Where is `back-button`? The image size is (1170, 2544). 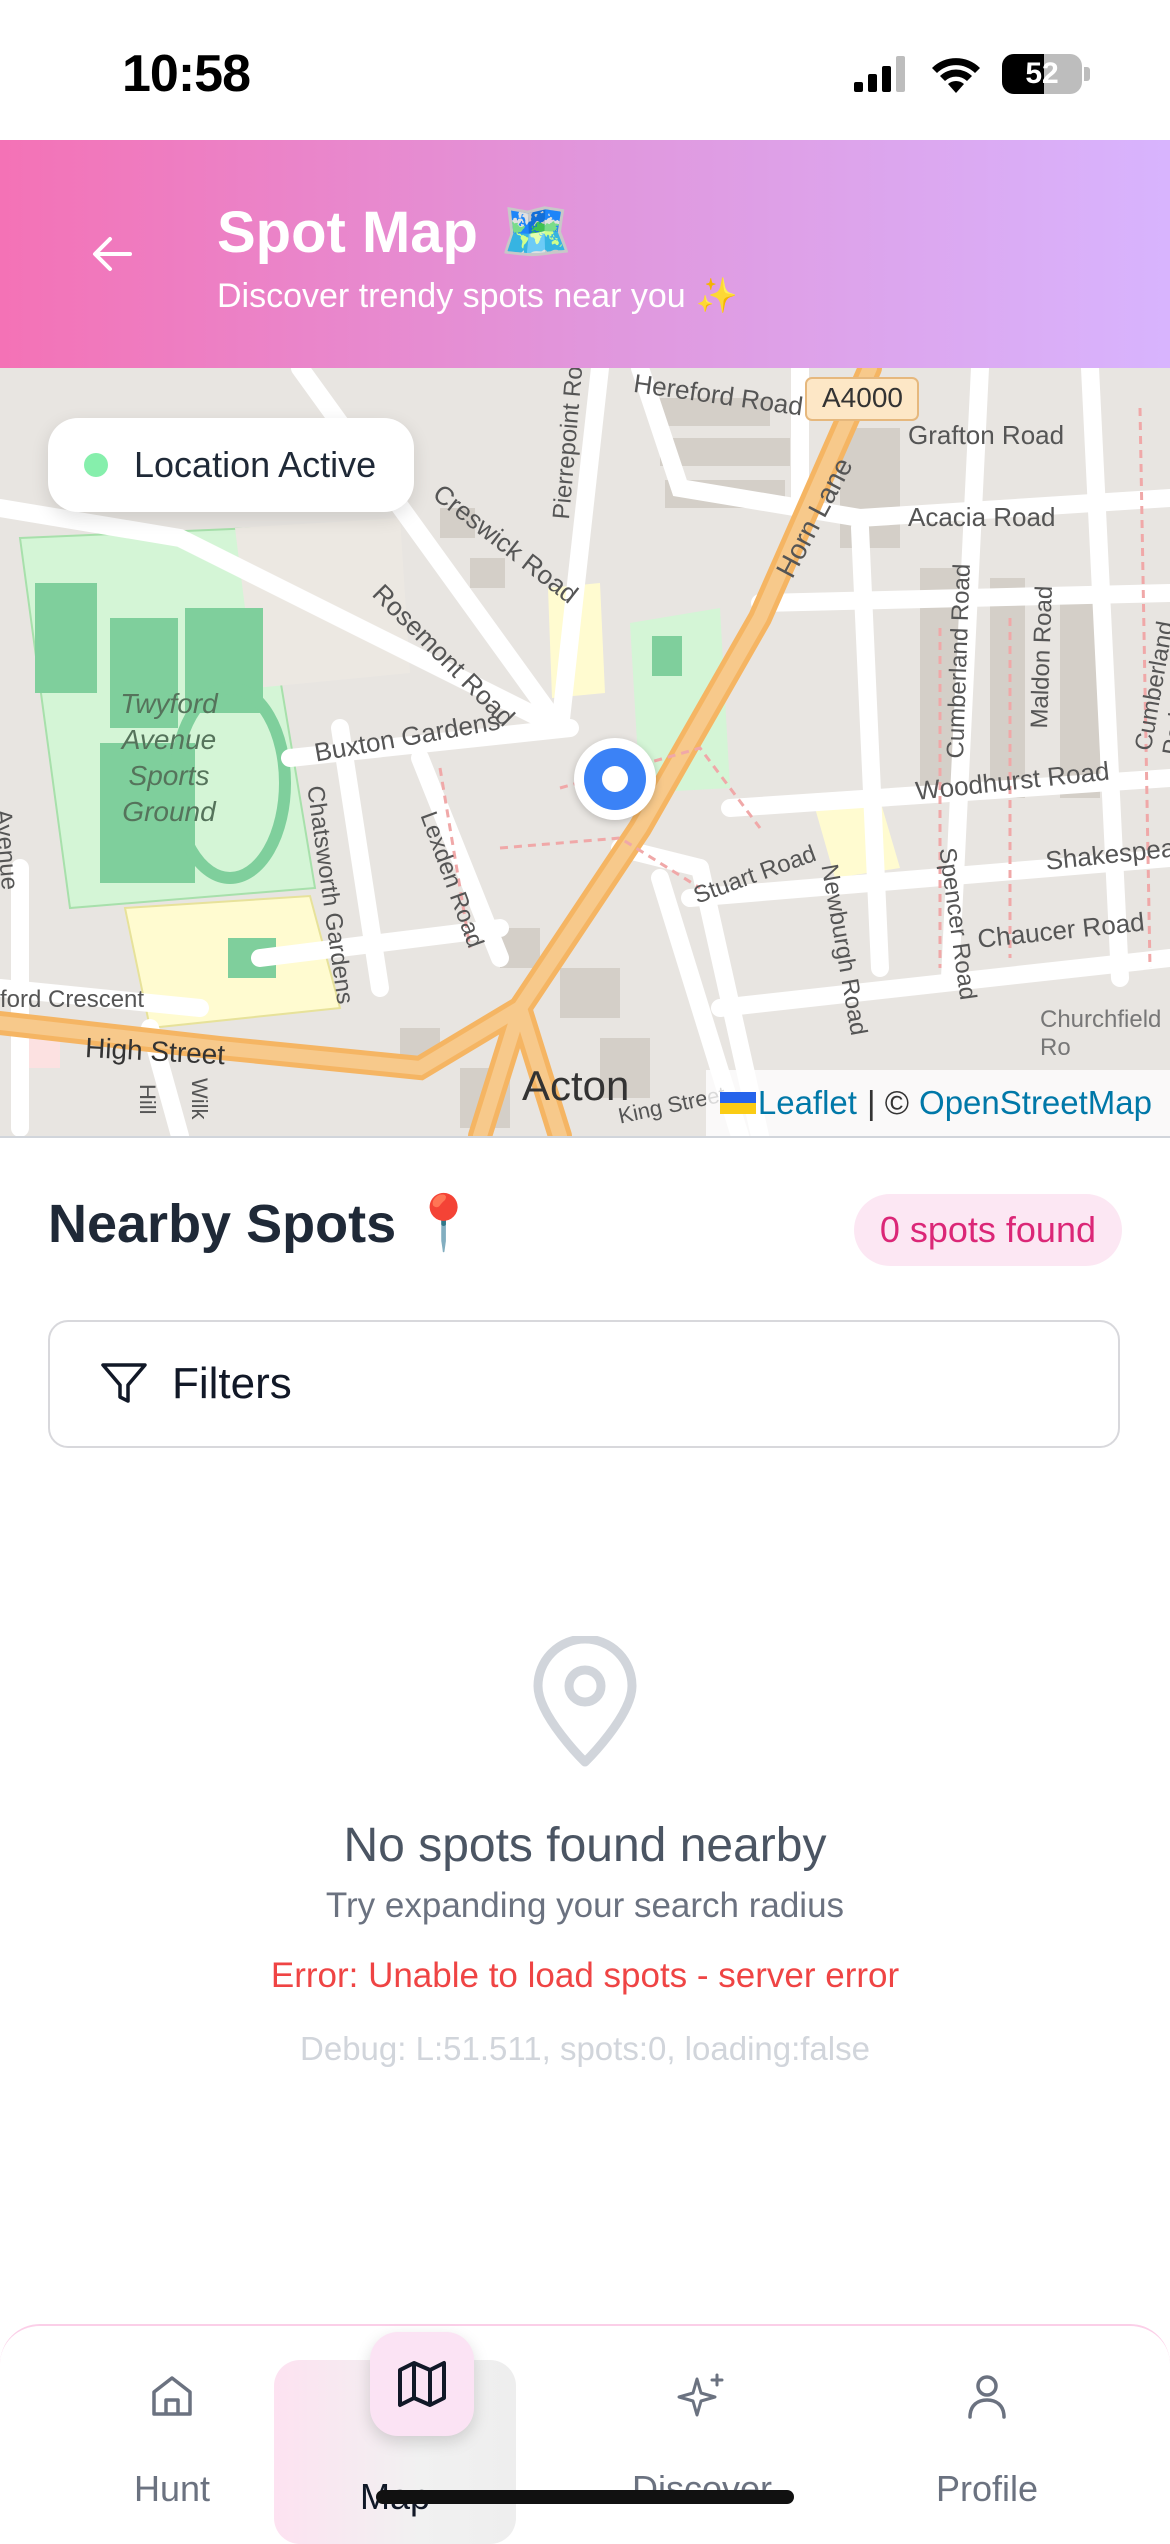
back-button is located at coordinates (112, 254).